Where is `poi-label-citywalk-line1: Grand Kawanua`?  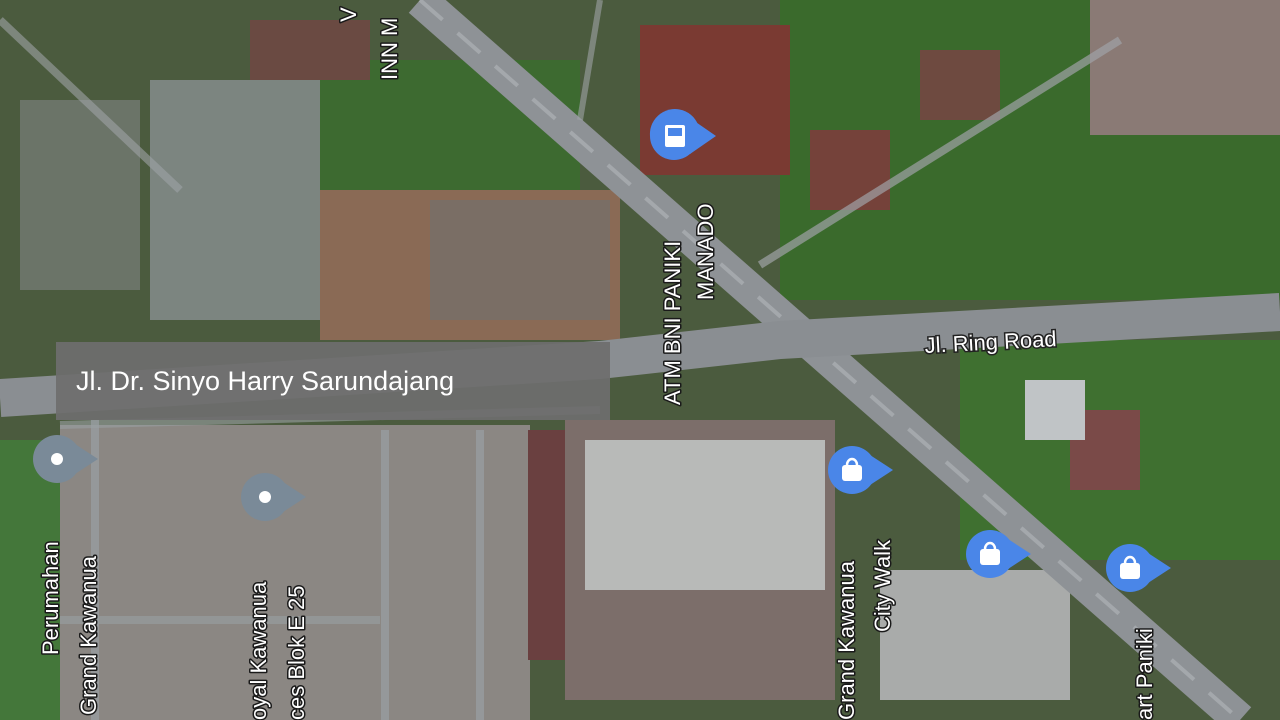
poi-label-citywalk-line1: Grand Kawanua is located at coordinates (846, 640).